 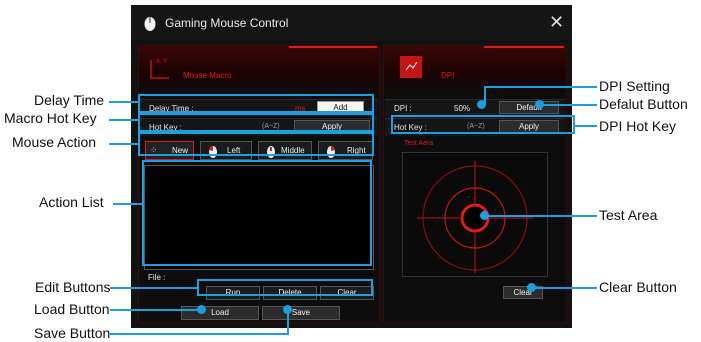 I want to click on callout-macro-hot-key: Macro Hot Key, so click(x=50, y=118).